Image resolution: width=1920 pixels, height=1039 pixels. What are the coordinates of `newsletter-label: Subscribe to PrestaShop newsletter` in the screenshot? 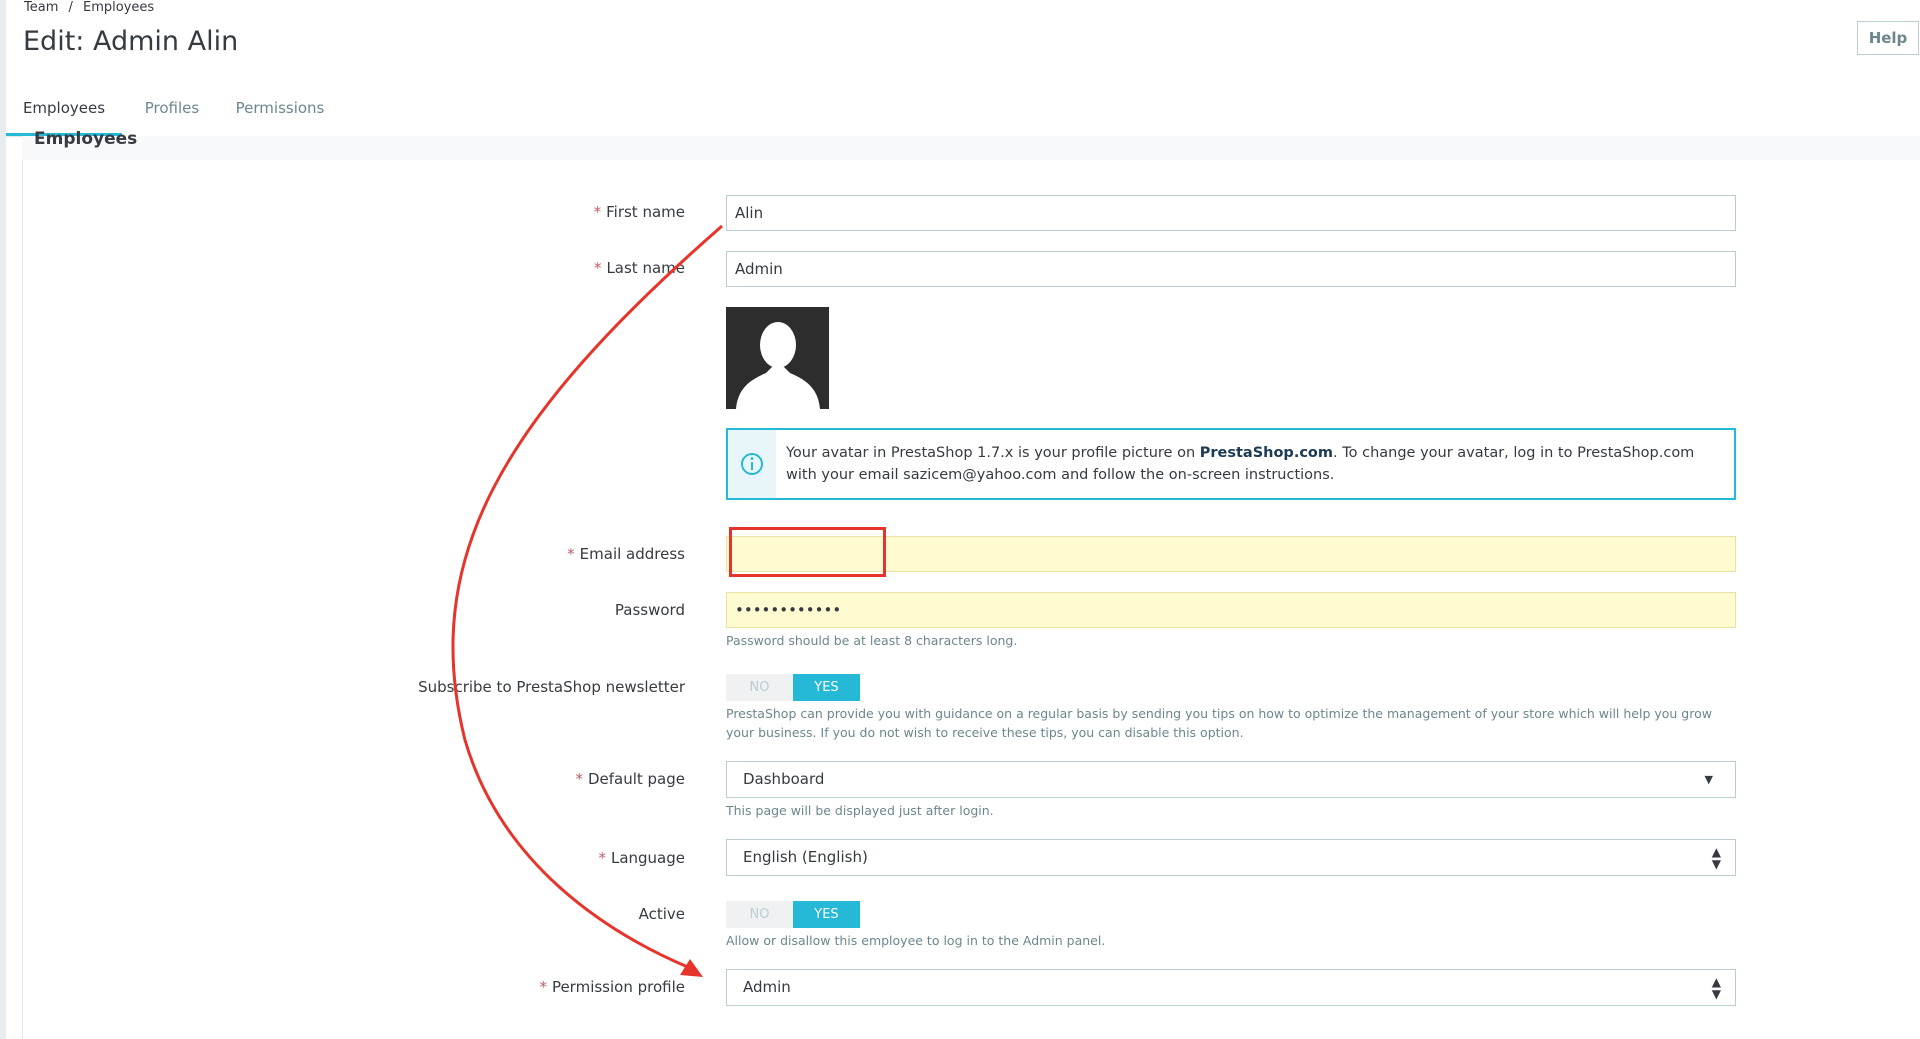 It's located at (551, 687).